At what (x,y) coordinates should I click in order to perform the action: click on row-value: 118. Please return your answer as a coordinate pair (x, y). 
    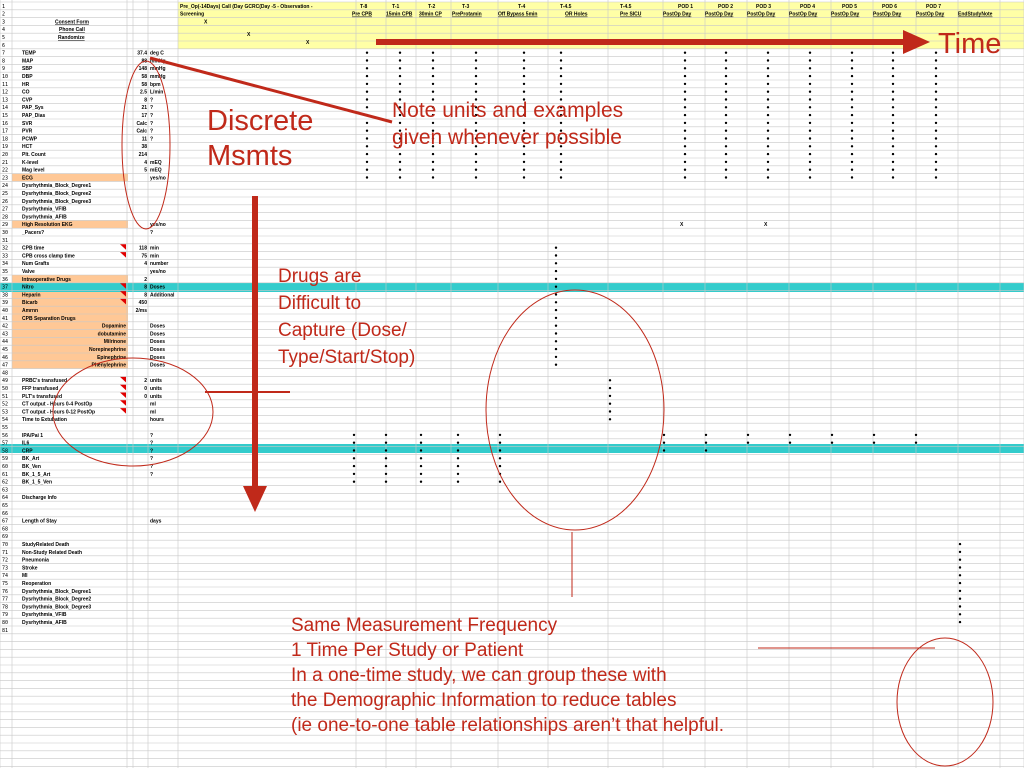
    Looking at the image, I should click on (143, 249).